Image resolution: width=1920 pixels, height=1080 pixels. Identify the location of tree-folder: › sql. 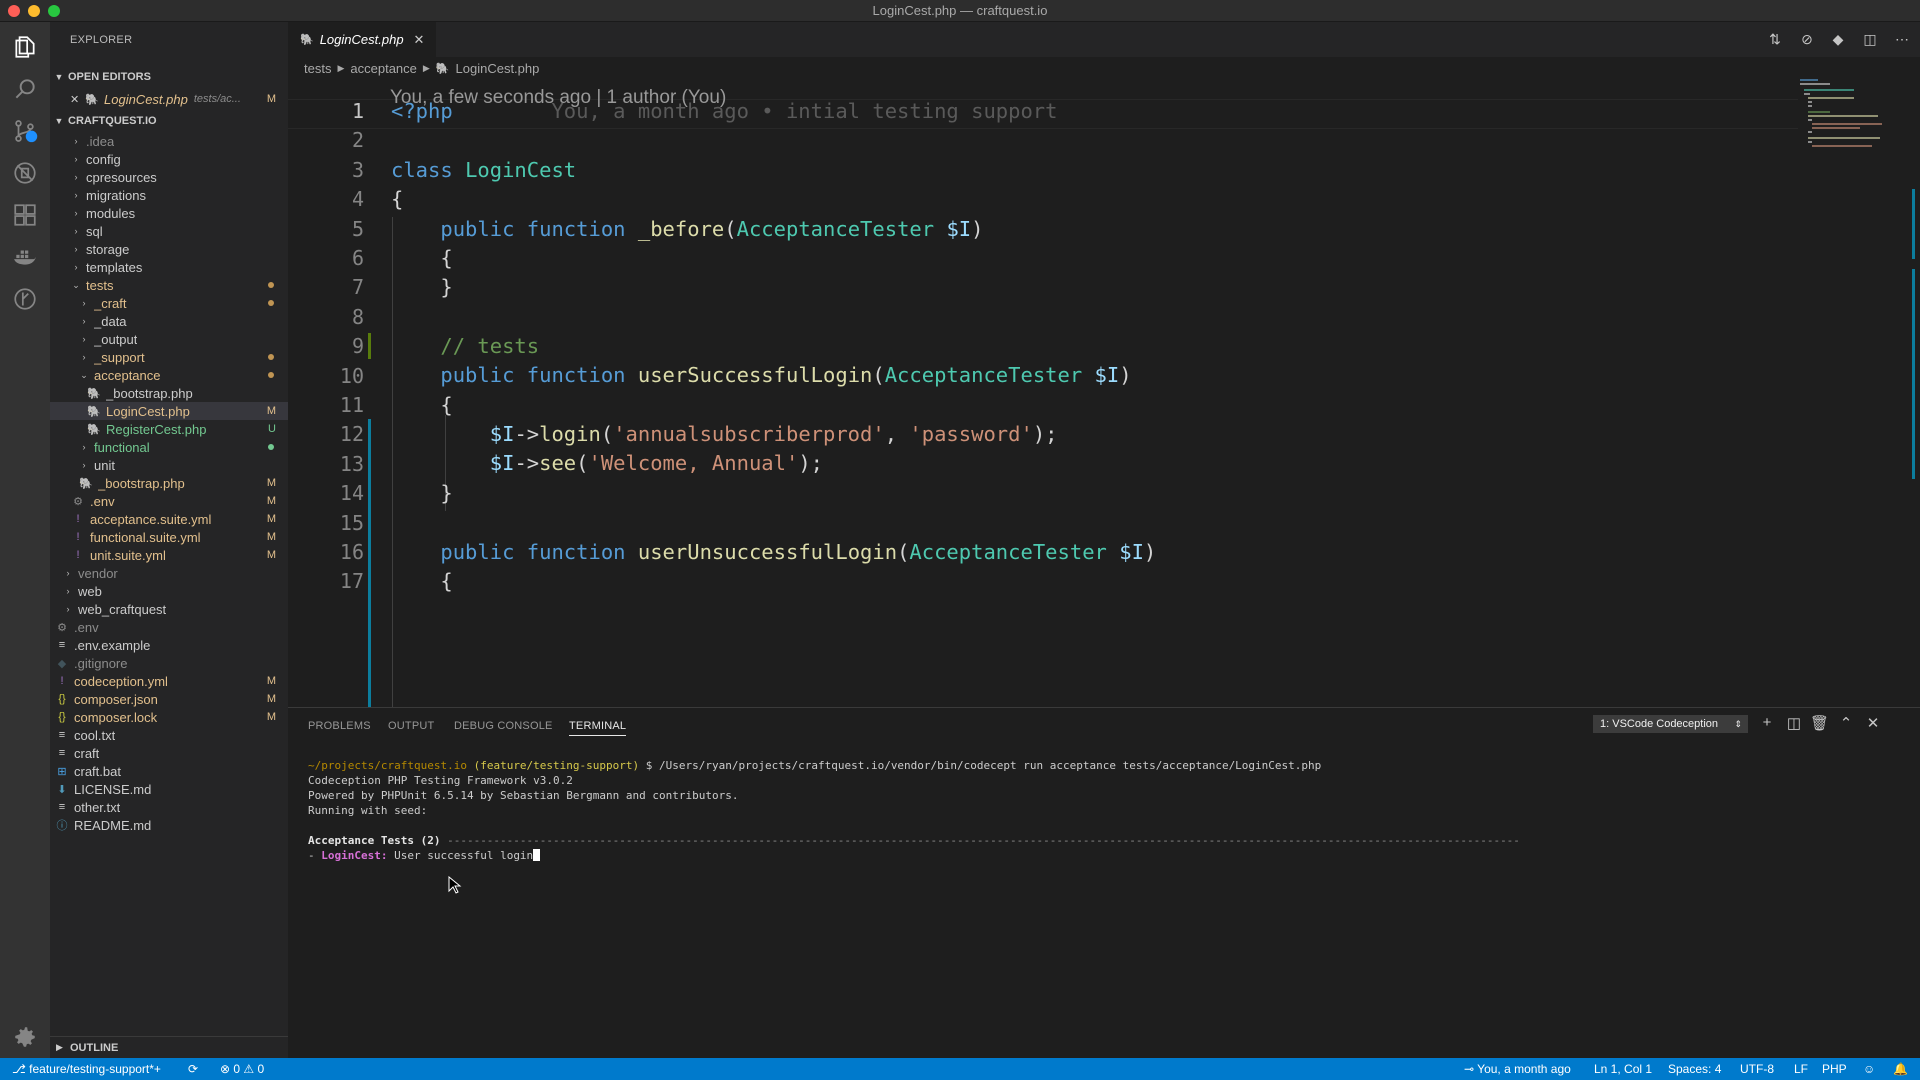
(169, 231).